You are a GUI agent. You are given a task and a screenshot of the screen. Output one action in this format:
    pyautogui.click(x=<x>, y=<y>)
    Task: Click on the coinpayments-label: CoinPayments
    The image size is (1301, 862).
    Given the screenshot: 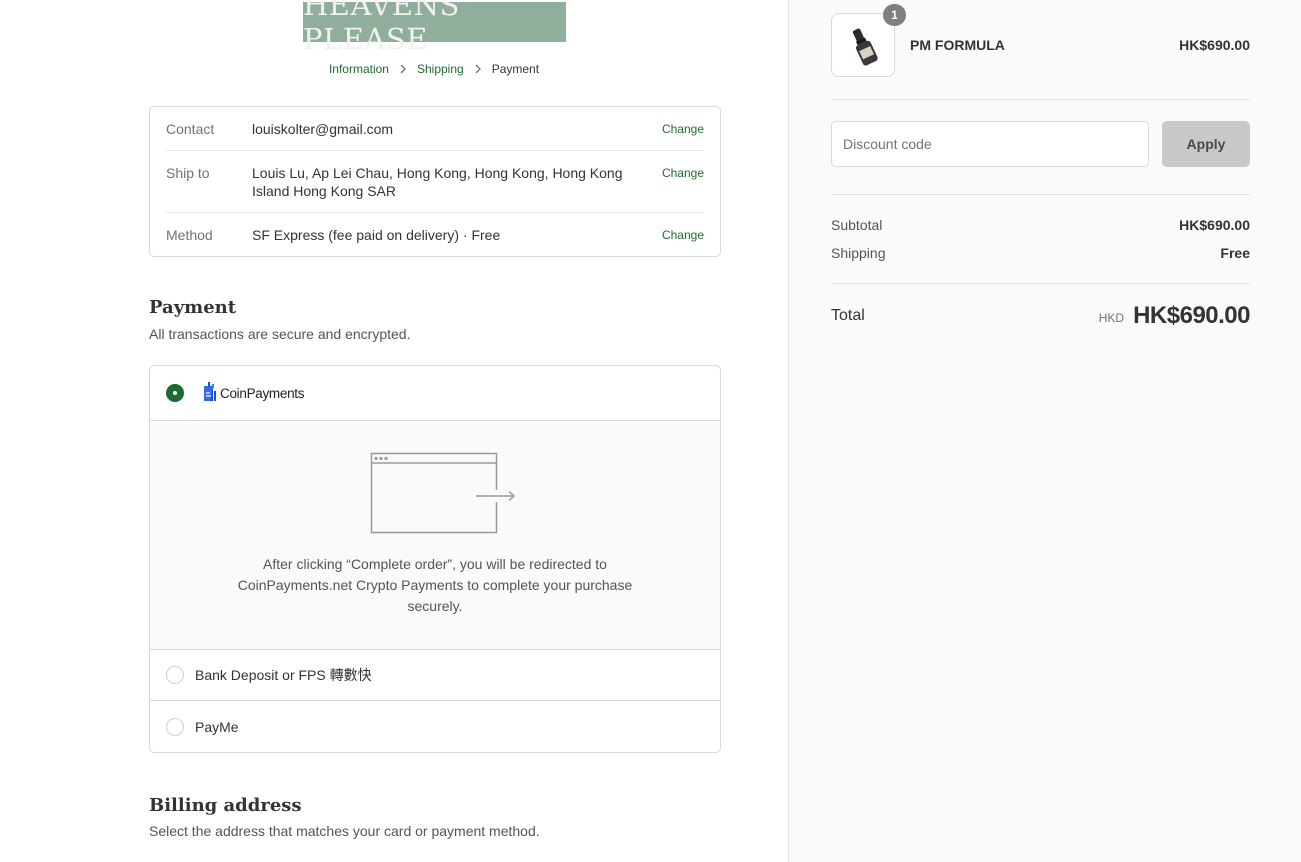 What is the action you would take?
    pyautogui.click(x=262, y=393)
    